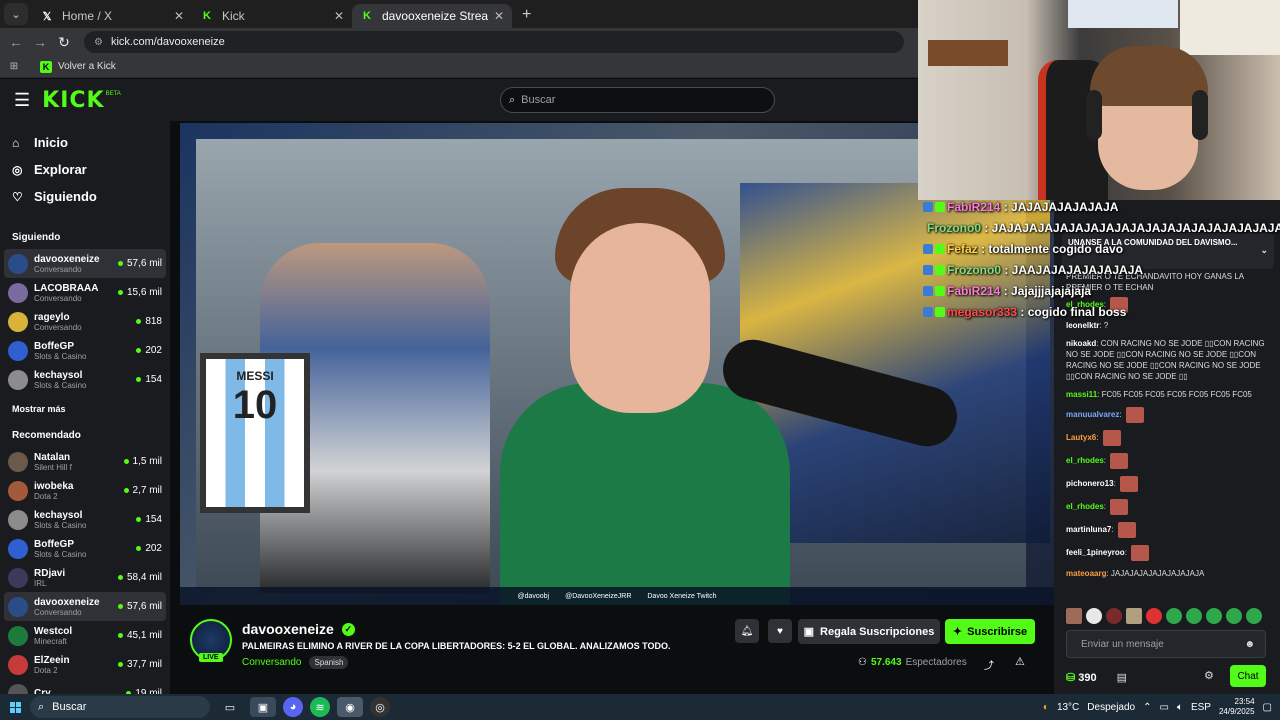  I want to click on channel-category: Slots & Casino, so click(60, 525).